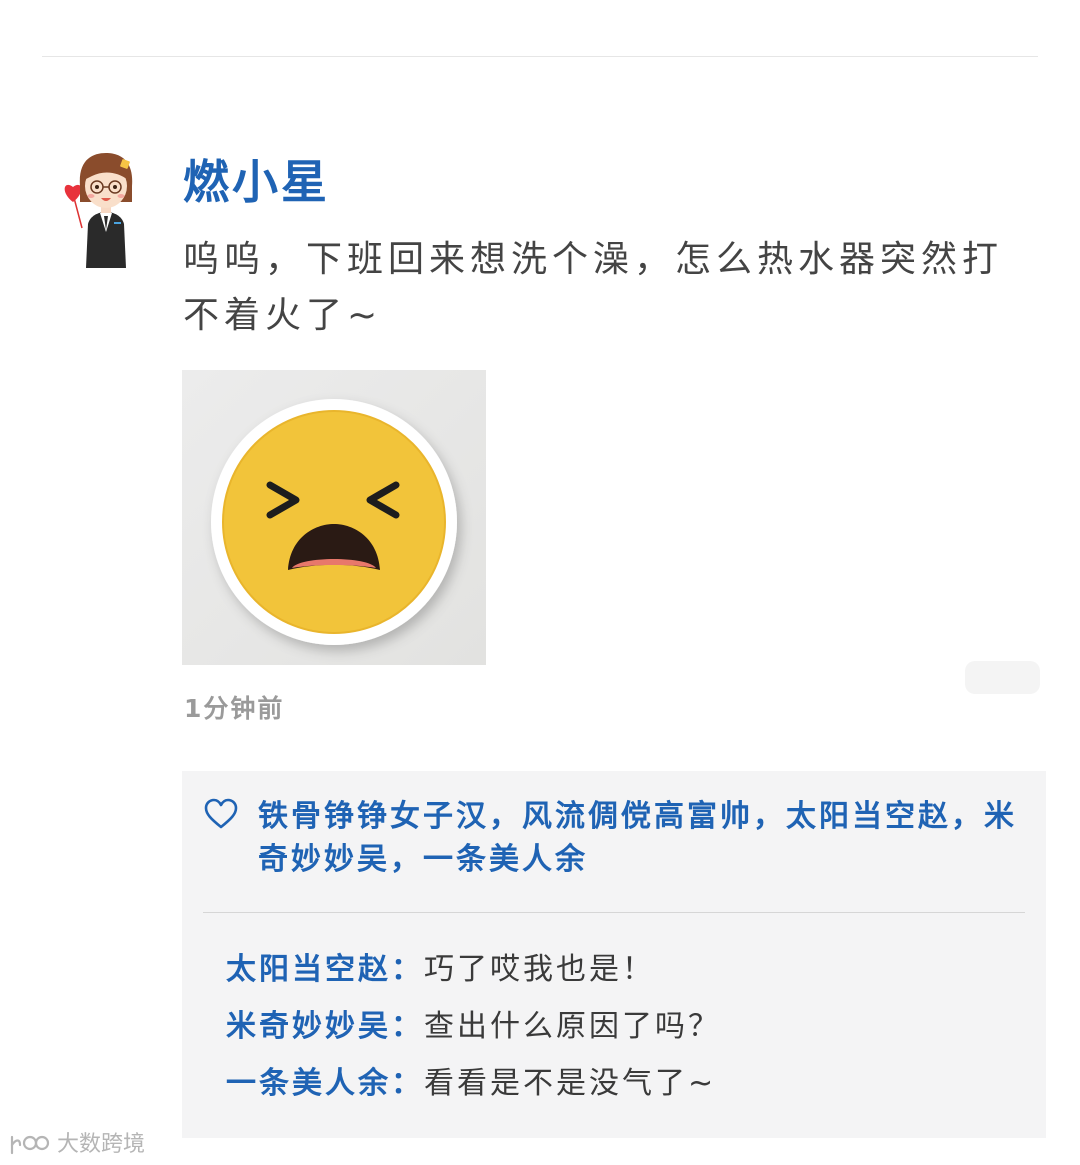 This screenshot has height=1165, width=1080. Describe the element at coordinates (308, 1026) in the screenshot. I see `comment-author: 米奇妙妙吴` at that location.